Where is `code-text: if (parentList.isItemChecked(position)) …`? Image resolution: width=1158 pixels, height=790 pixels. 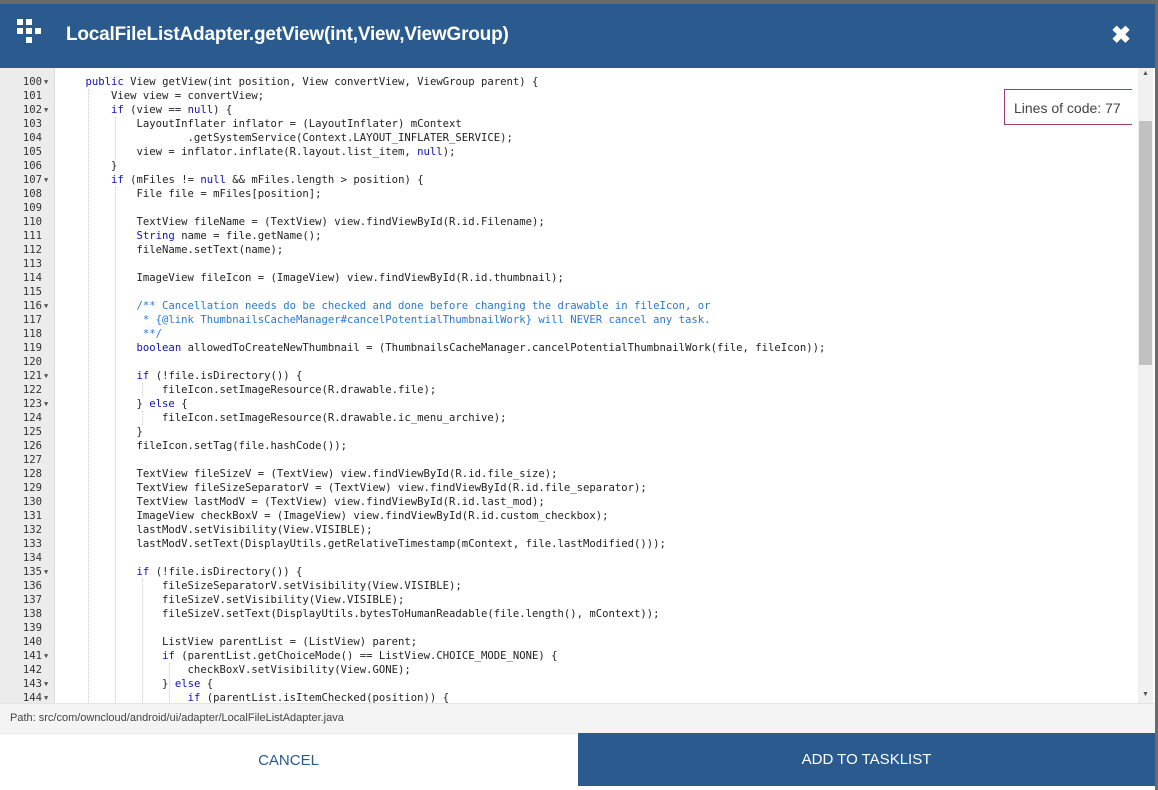
code-text: if (parentList.isItemChecked(position)) … is located at coordinates (318, 697).